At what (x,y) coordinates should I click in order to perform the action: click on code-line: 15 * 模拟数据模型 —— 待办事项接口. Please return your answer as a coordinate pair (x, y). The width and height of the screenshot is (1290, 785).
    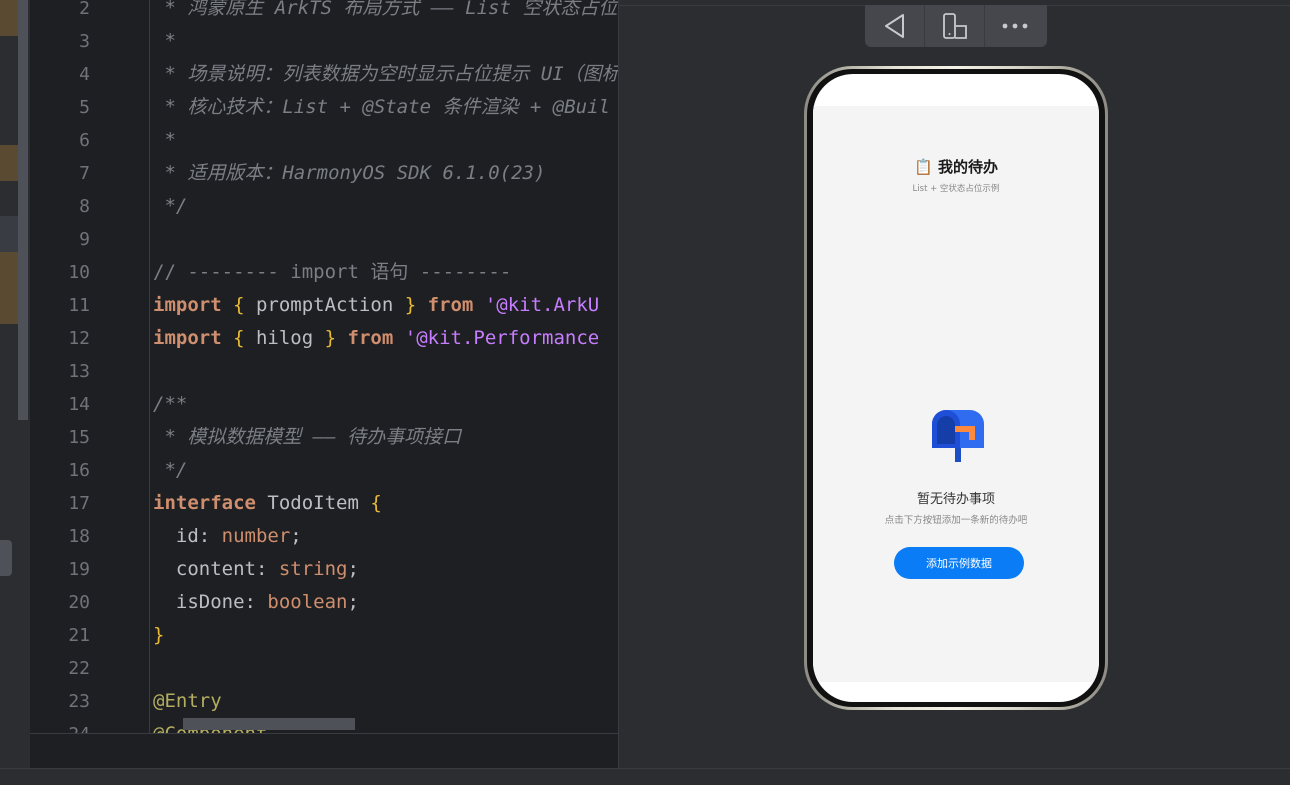
    Looking at the image, I should click on (324, 437).